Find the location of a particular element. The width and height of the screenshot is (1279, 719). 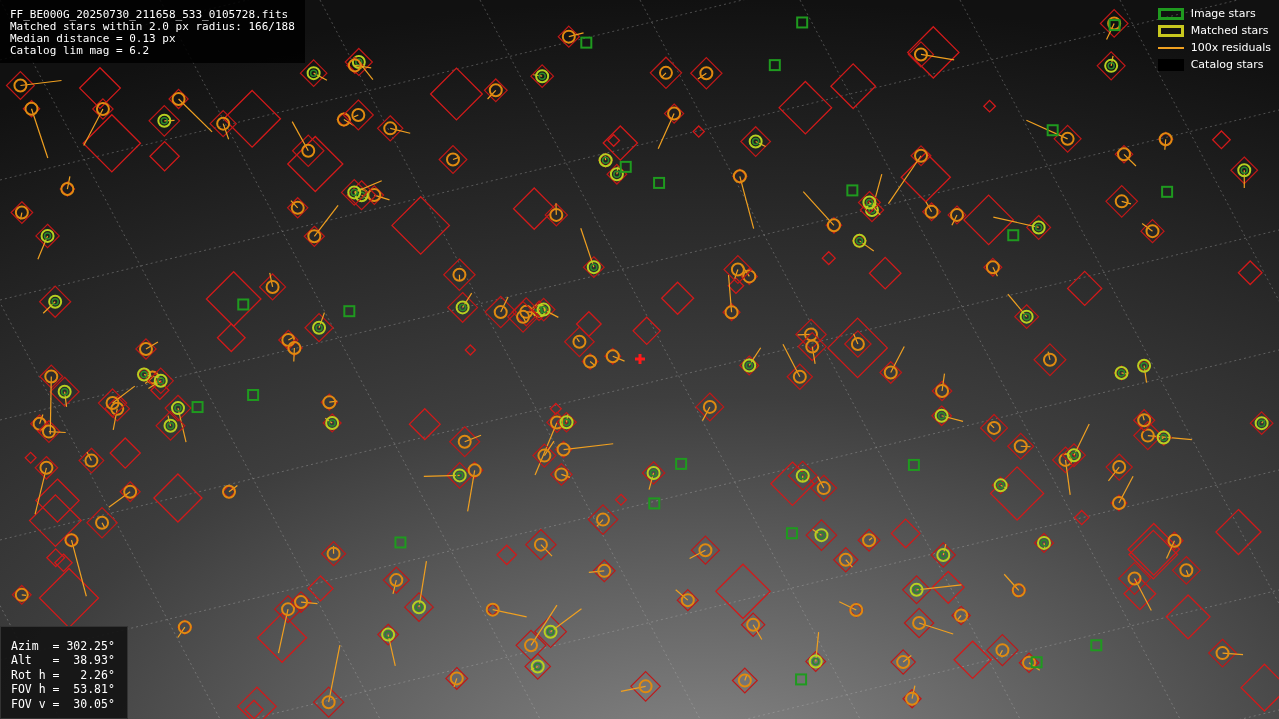

info-text: Matched stars within 2.0 px radius: 166/188 is located at coordinates (152, 27).